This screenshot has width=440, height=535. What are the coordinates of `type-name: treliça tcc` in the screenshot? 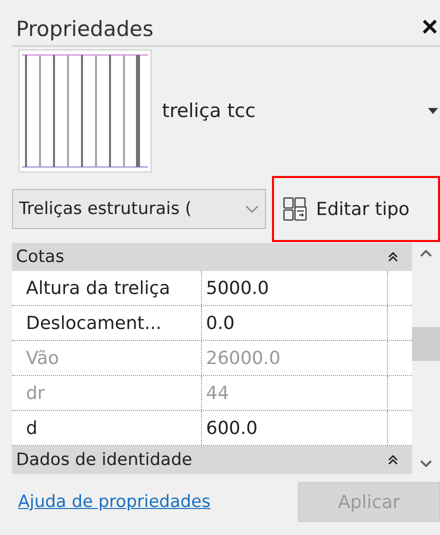 It's located at (295, 111).